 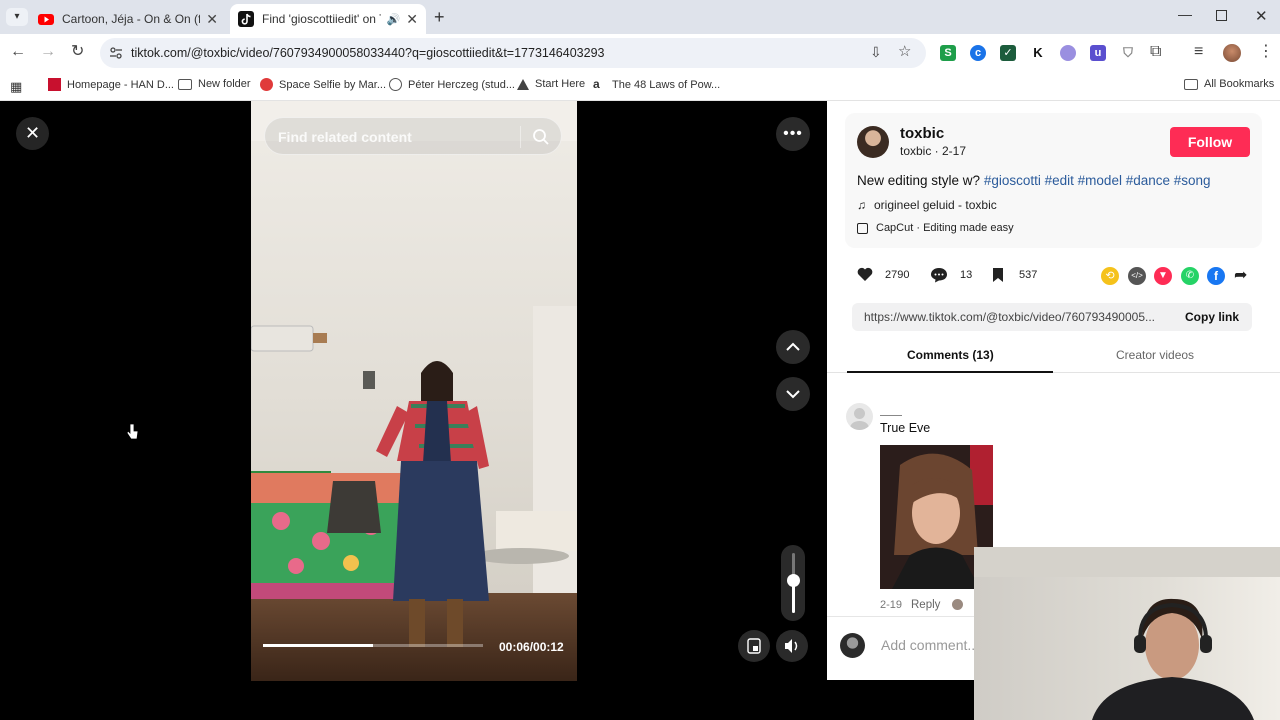 What do you see at coordinates (1008, 53) in the screenshot?
I see `extension-check-icon: ✓` at bounding box center [1008, 53].